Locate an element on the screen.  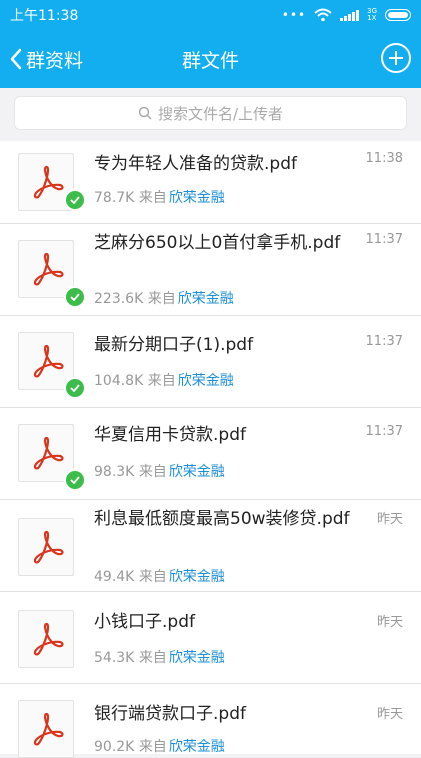
file-name: 小钱口子.pdf is located at coordinates (144, 622).